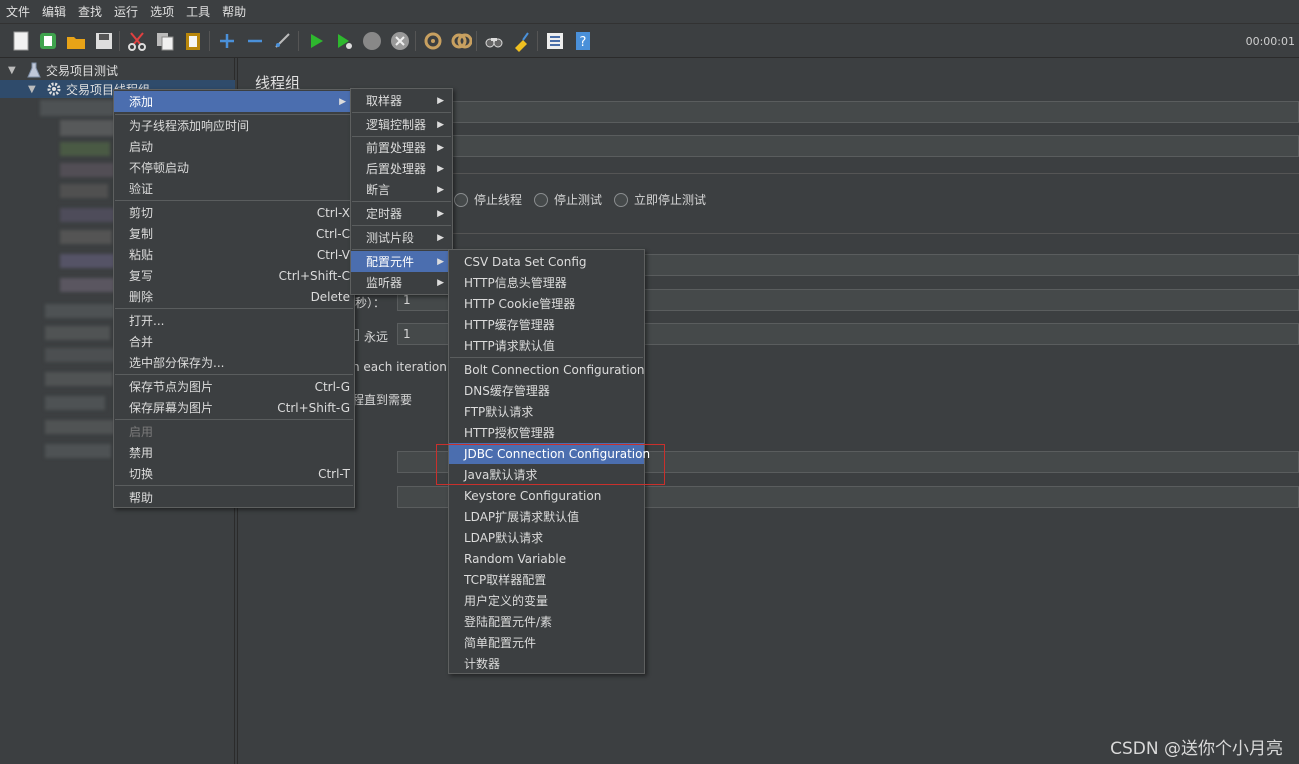 The width and height of the screenshot is (1299, 764). I want to click on menu-tools: 工具, so click(198, 11).